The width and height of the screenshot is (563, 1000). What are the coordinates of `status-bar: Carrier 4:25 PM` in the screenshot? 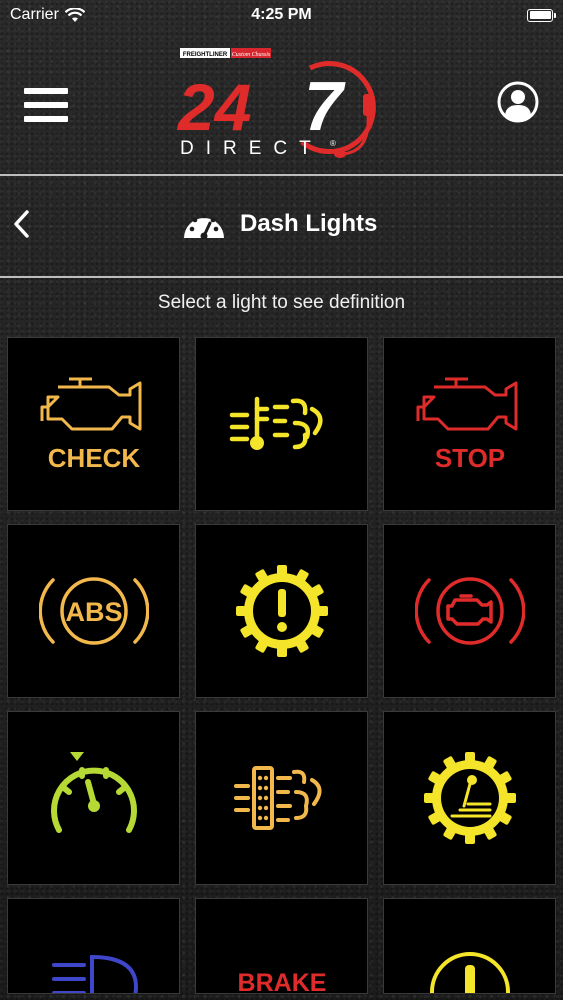 It's located at (281, 15).